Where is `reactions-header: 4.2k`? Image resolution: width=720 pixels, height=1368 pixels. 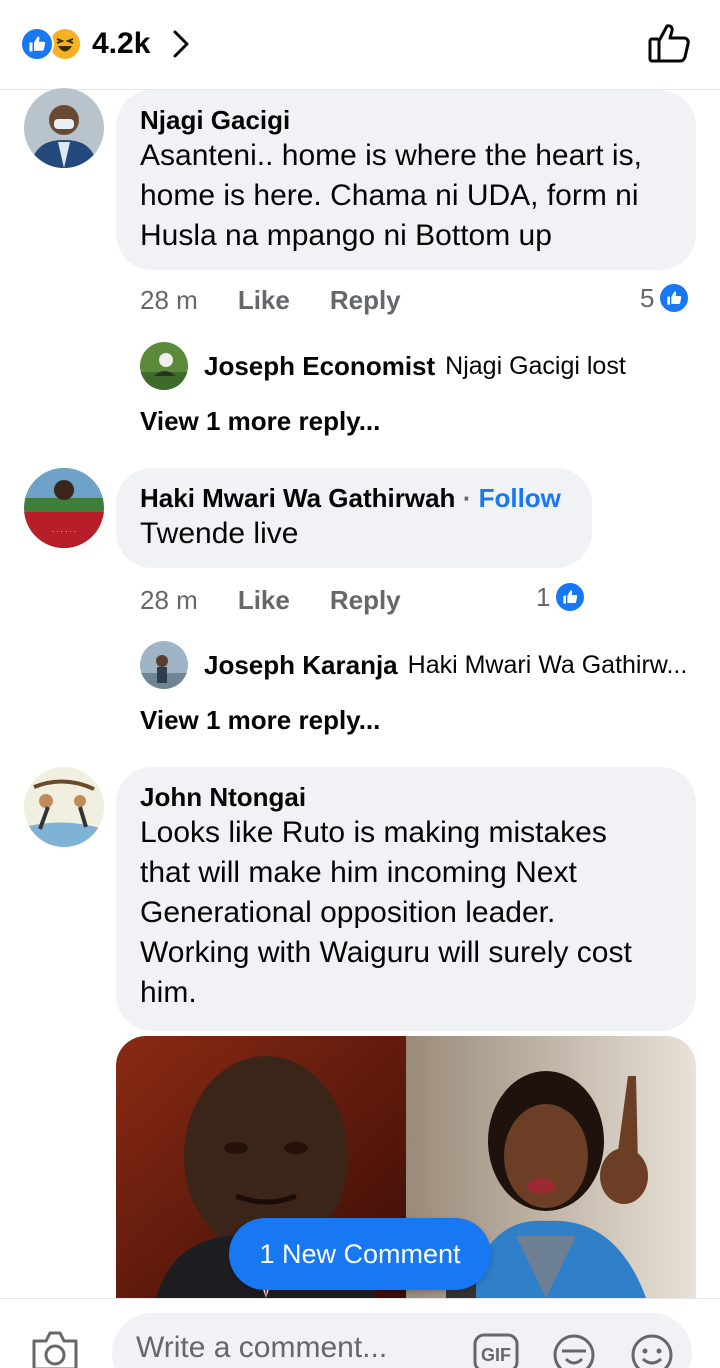
reactions-header: 4.2k is located at coordinates (360, 45).